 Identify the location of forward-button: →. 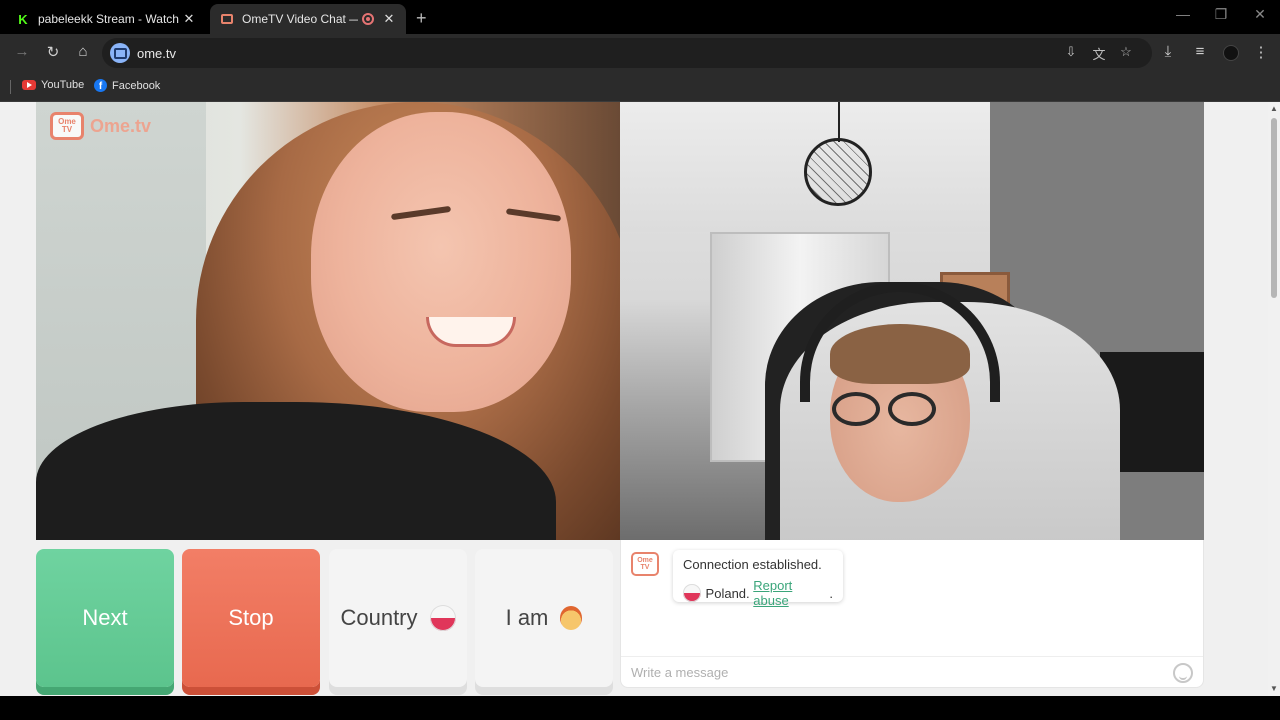
(22, 51).